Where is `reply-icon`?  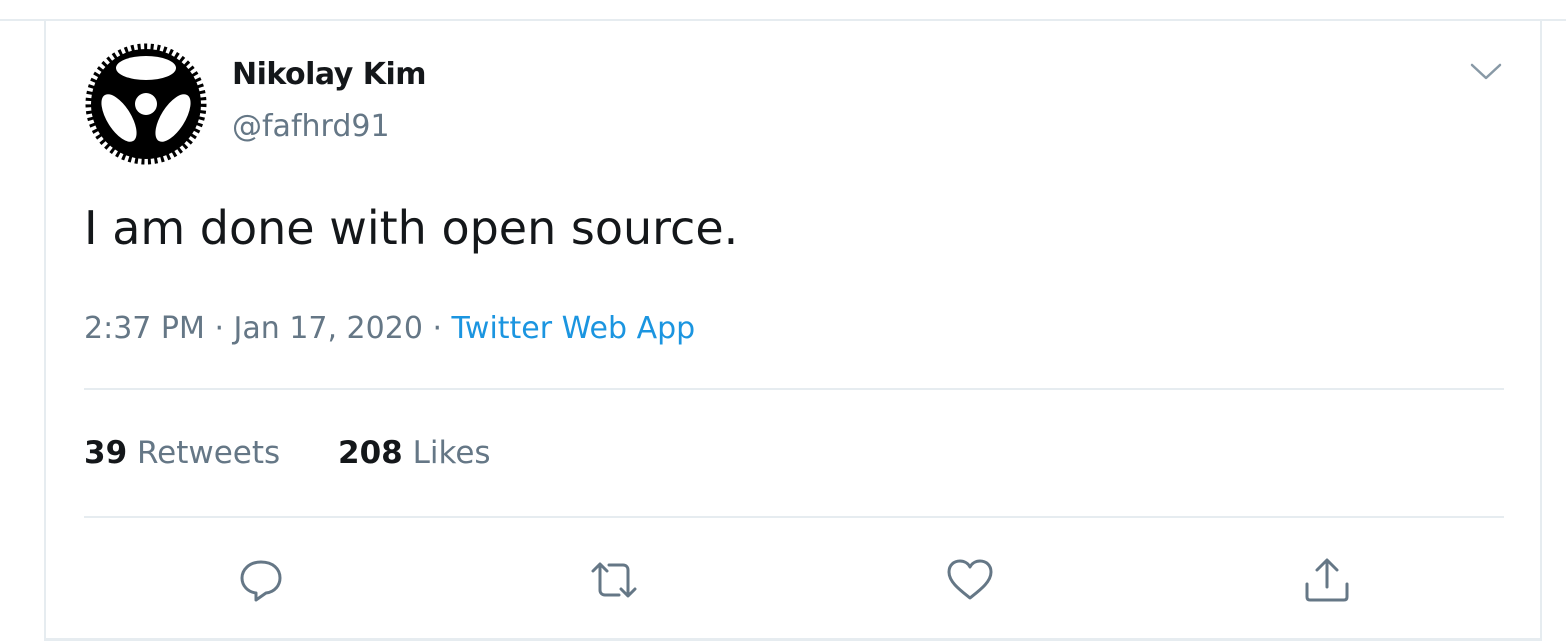
reply-icon is located at coordinates (261, 581).